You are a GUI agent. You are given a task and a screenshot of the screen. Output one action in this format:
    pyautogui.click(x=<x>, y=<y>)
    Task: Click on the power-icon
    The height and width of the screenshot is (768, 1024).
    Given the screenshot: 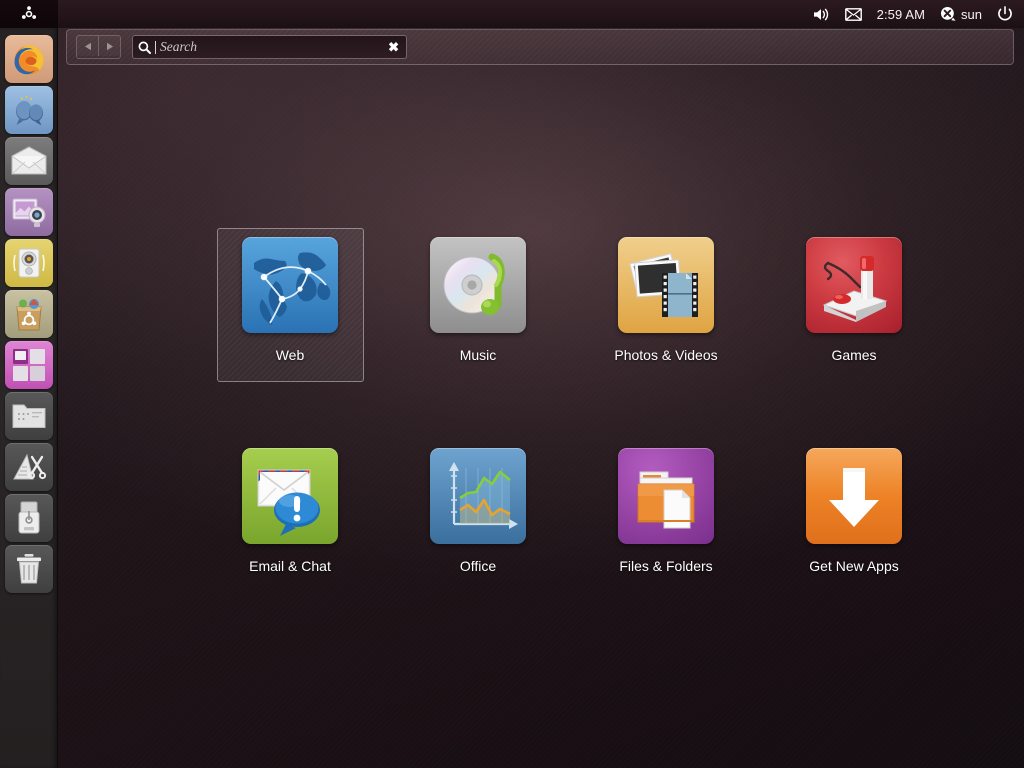 What is the action you would take?
    pyautogui.click(x=1005, y=14)
    